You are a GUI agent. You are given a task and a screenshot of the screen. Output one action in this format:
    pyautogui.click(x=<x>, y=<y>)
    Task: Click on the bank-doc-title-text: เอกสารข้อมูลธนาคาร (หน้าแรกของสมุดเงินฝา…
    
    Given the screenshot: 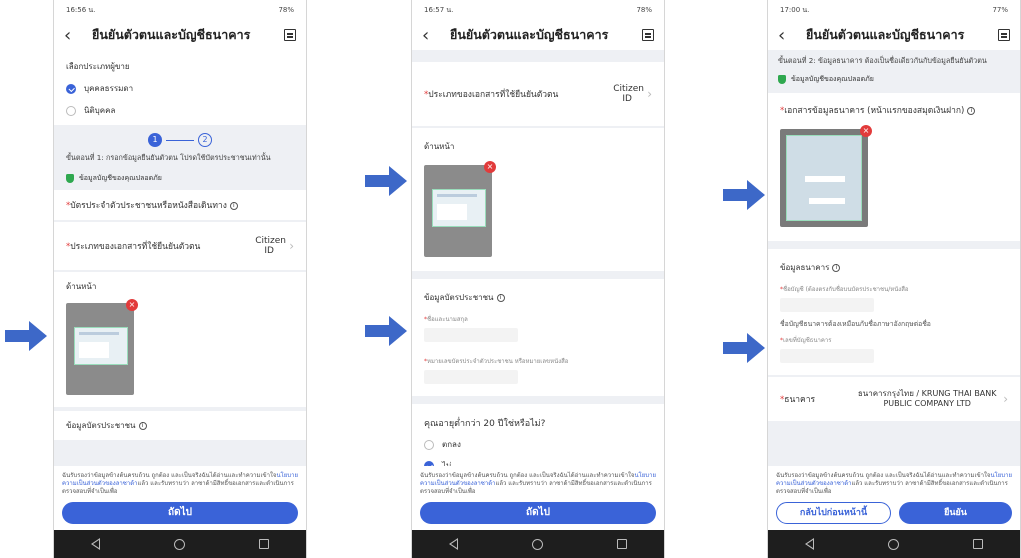 What is the action you would take?
    pyautogui.click(x=874, y=111)
    